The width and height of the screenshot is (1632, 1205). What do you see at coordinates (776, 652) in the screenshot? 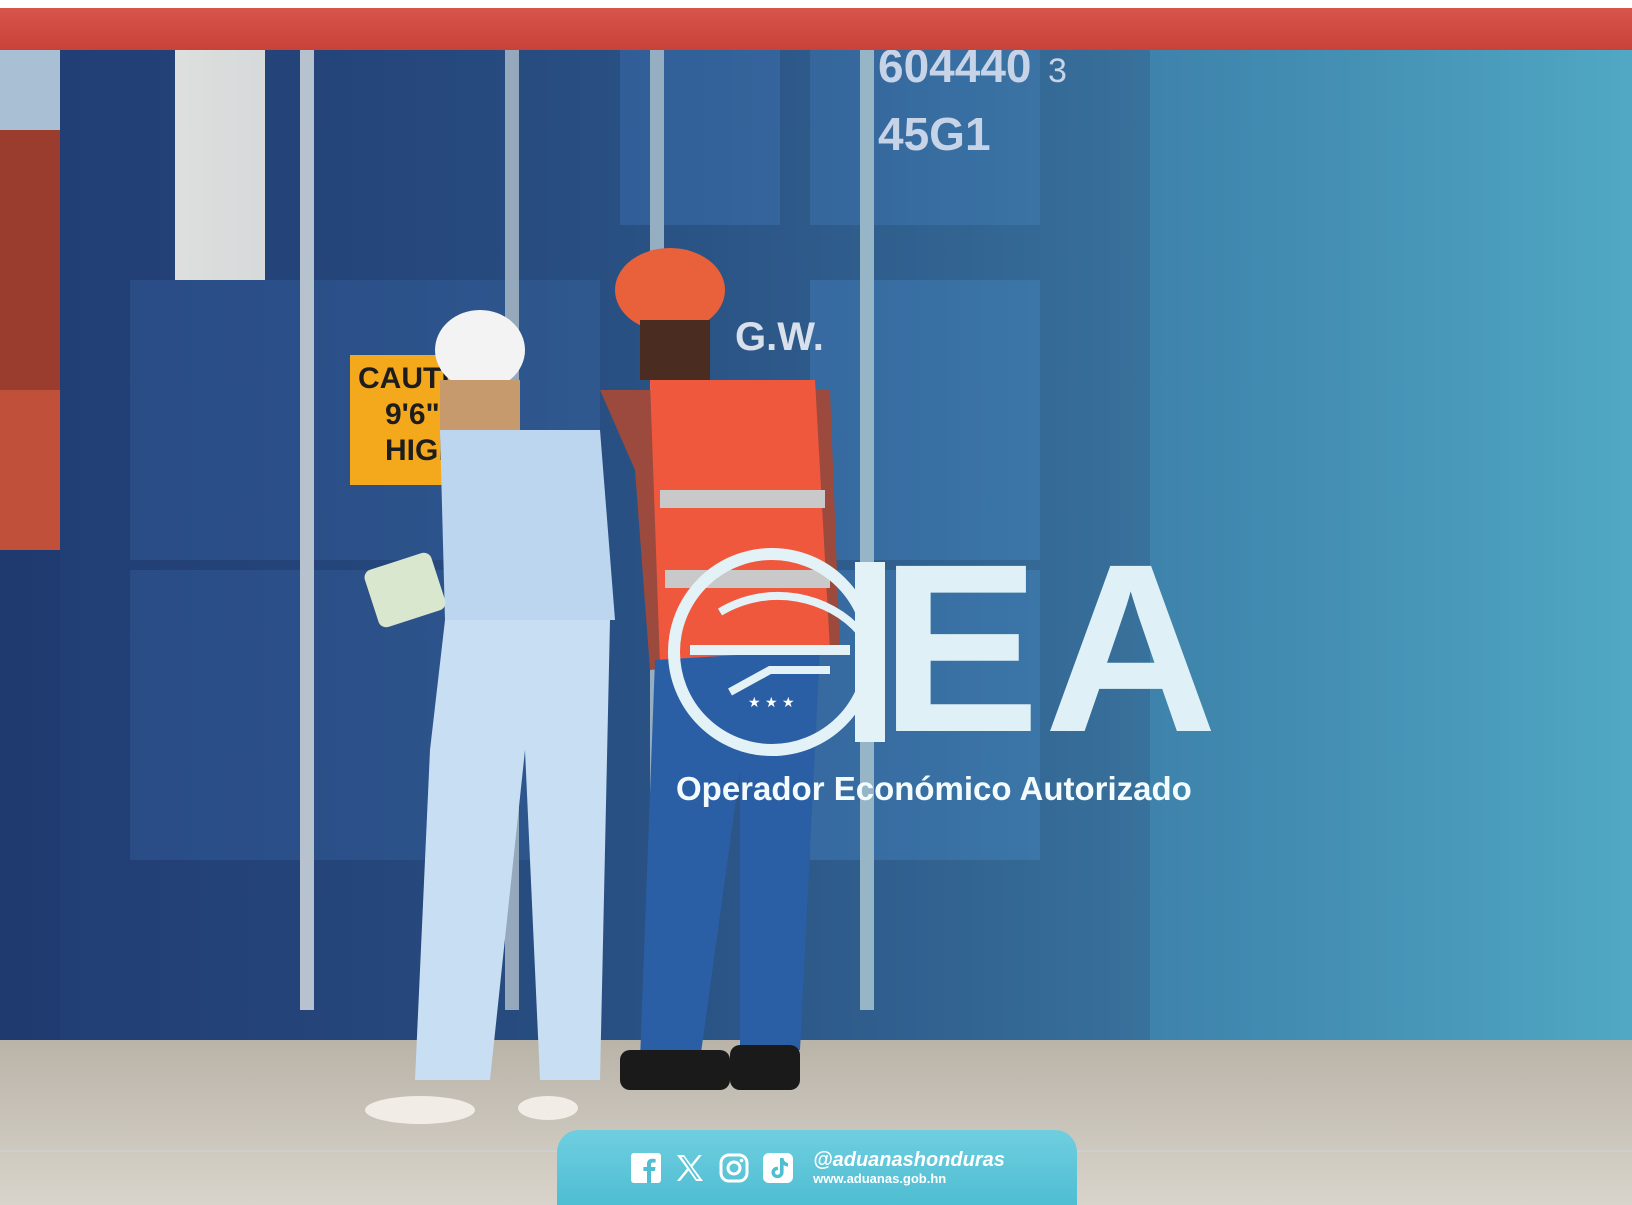
I see `oea-emblem-icon: ★ ★ ★` at bounding box center [776, 652].